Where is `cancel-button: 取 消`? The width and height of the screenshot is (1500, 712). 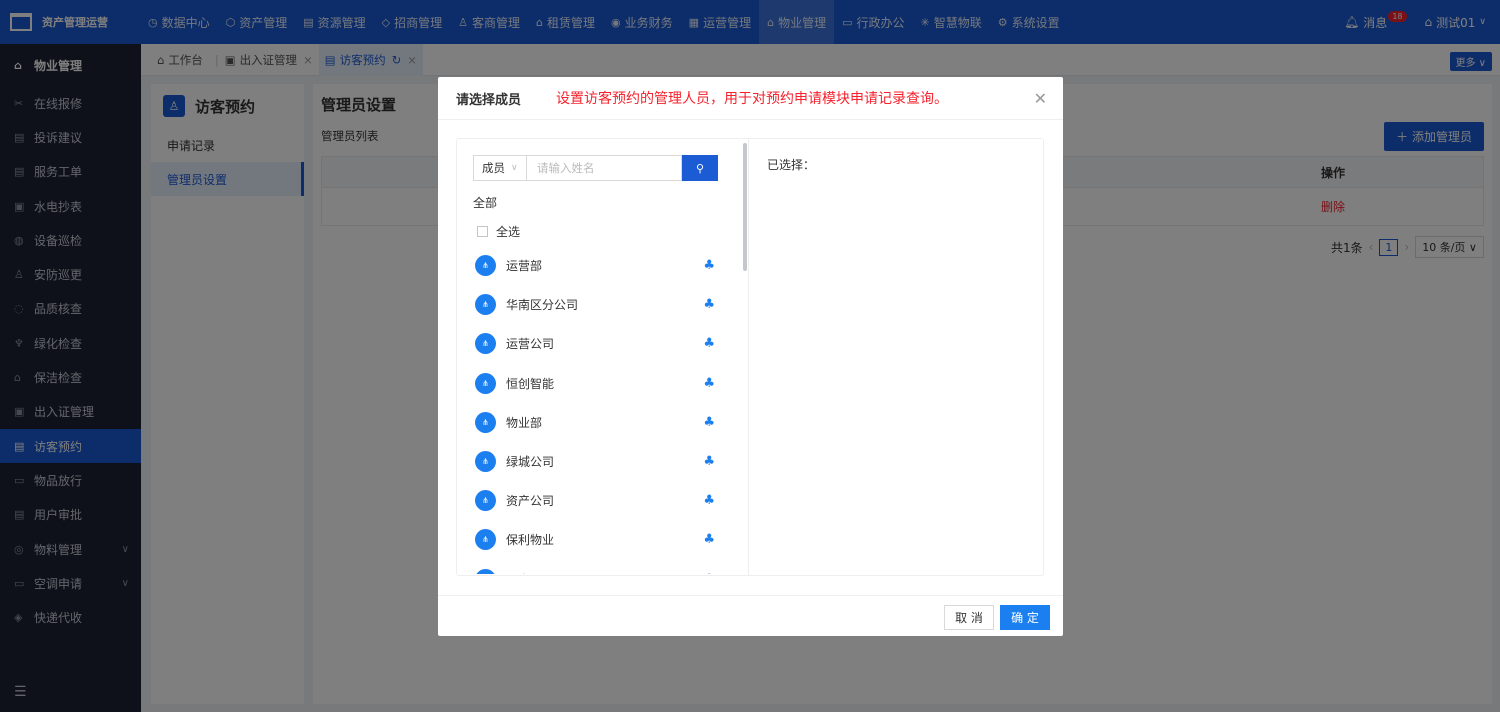
cancel-button: 取 消 is located at coordinates (969, 617).